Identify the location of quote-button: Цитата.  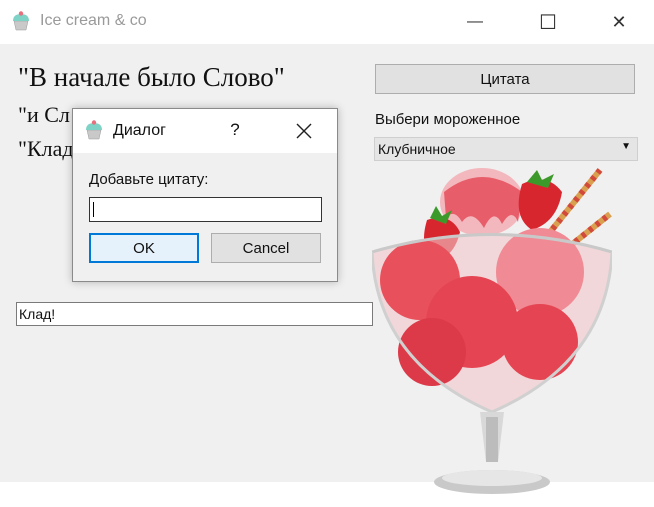
(505, 79).